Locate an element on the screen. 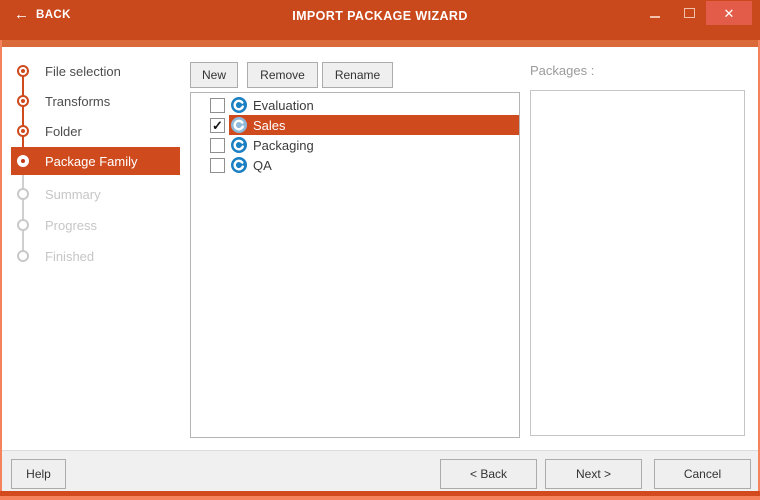  family-row-content: Evaluation is located at coordinates (374, 105).